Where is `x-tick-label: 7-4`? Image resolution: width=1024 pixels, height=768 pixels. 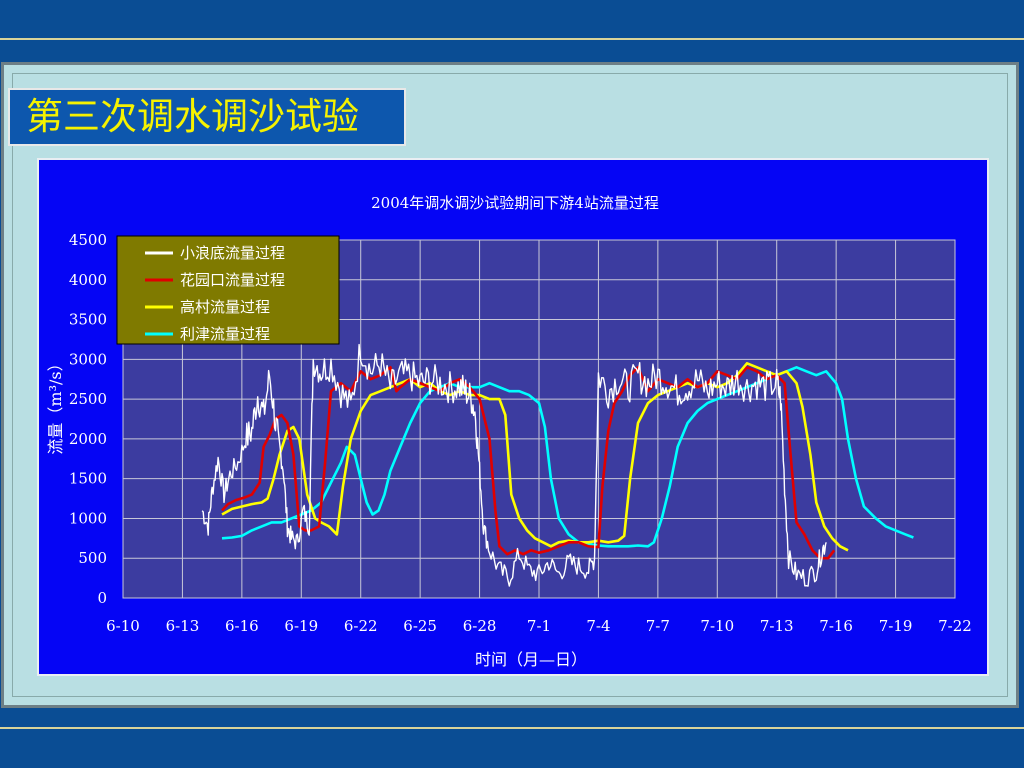 x-tick-label: 7-4 is located at coordinates (598, 626).